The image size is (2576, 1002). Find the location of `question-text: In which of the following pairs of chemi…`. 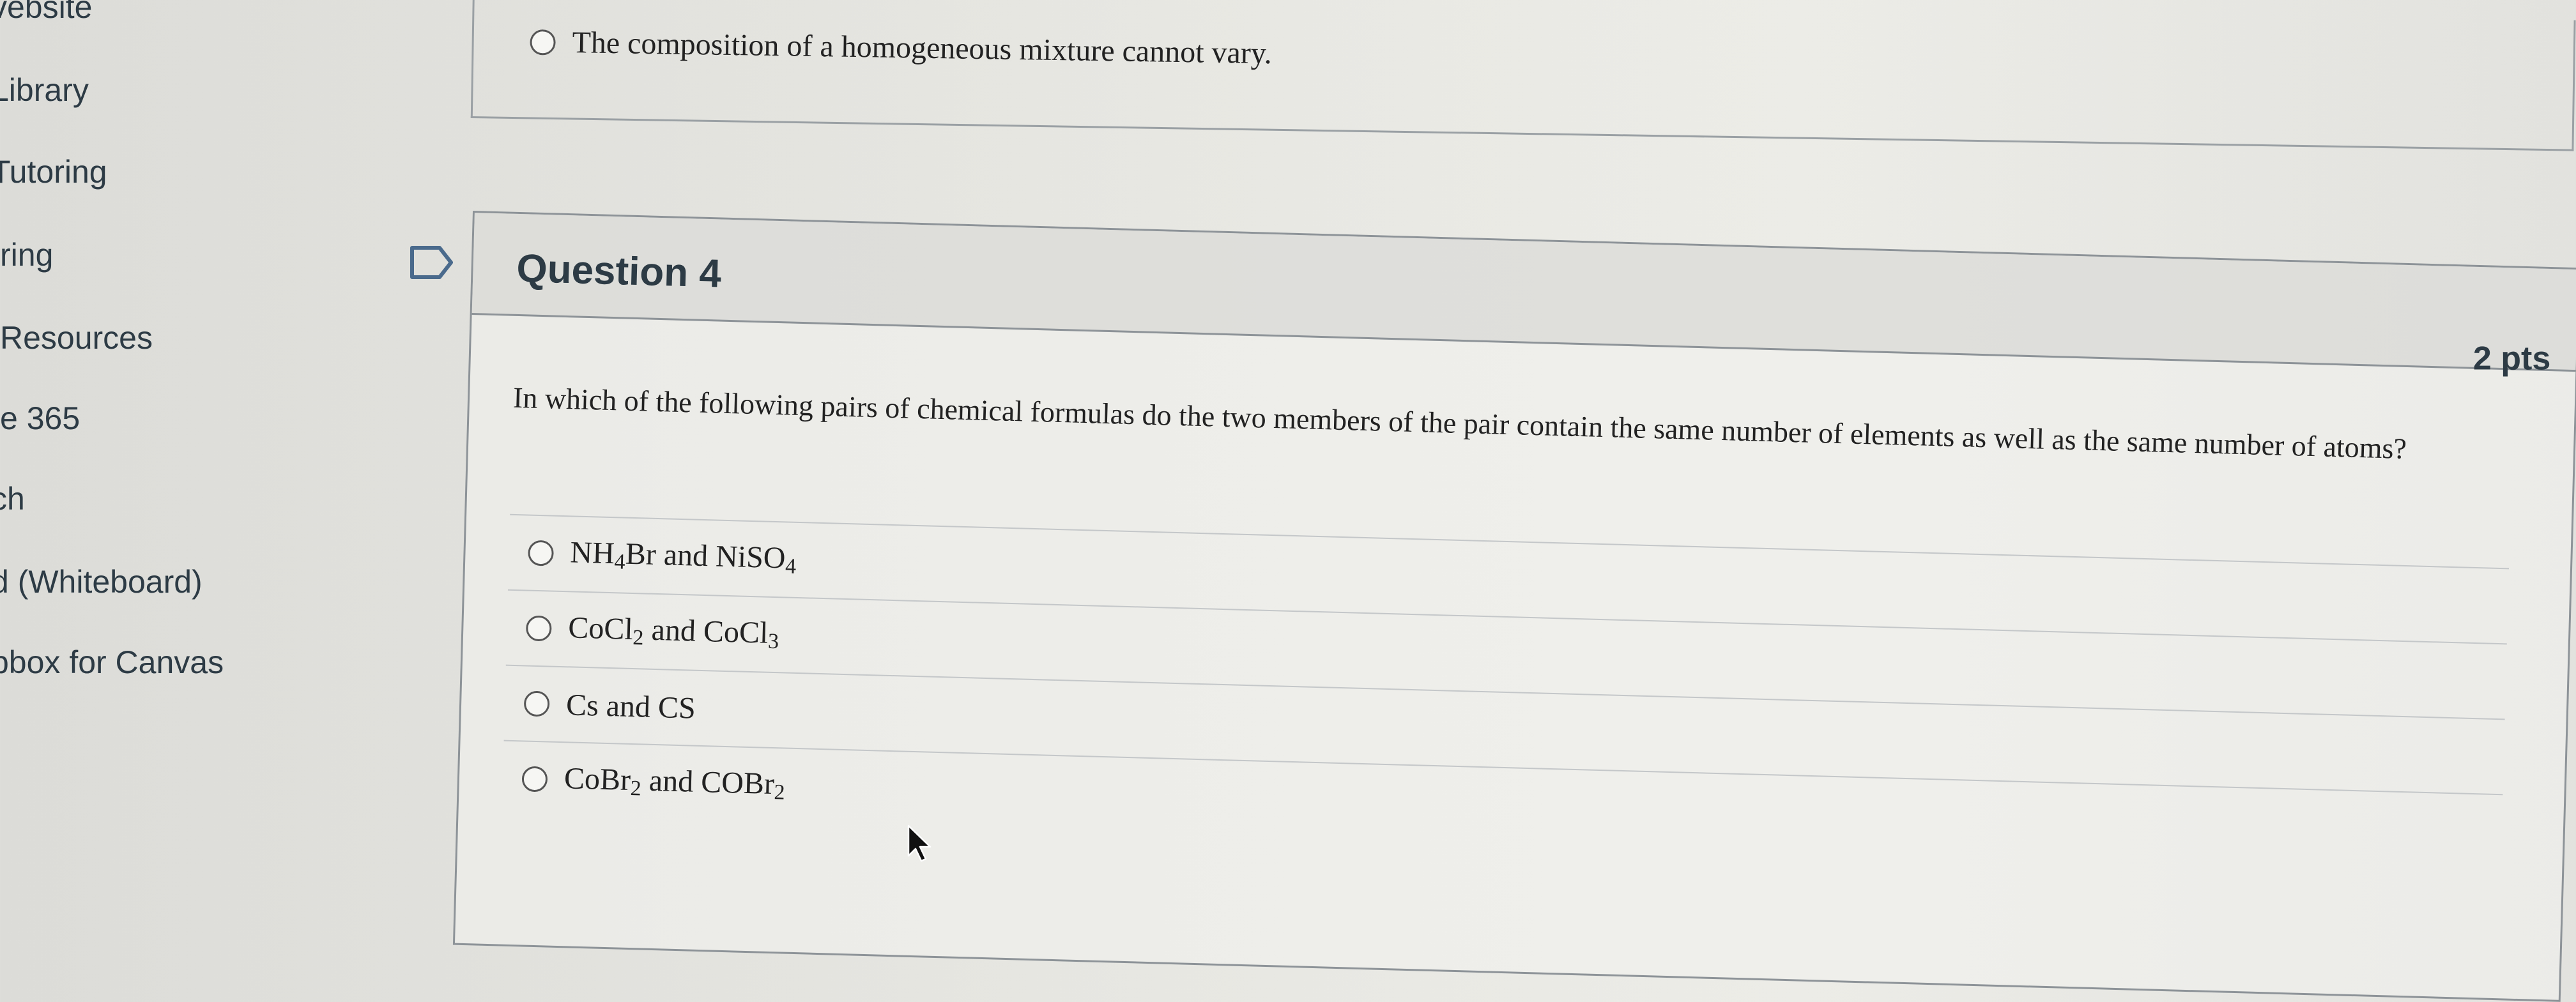

question-text: In which of the following pairs of chemi… is located at coordinates (1459, 423).